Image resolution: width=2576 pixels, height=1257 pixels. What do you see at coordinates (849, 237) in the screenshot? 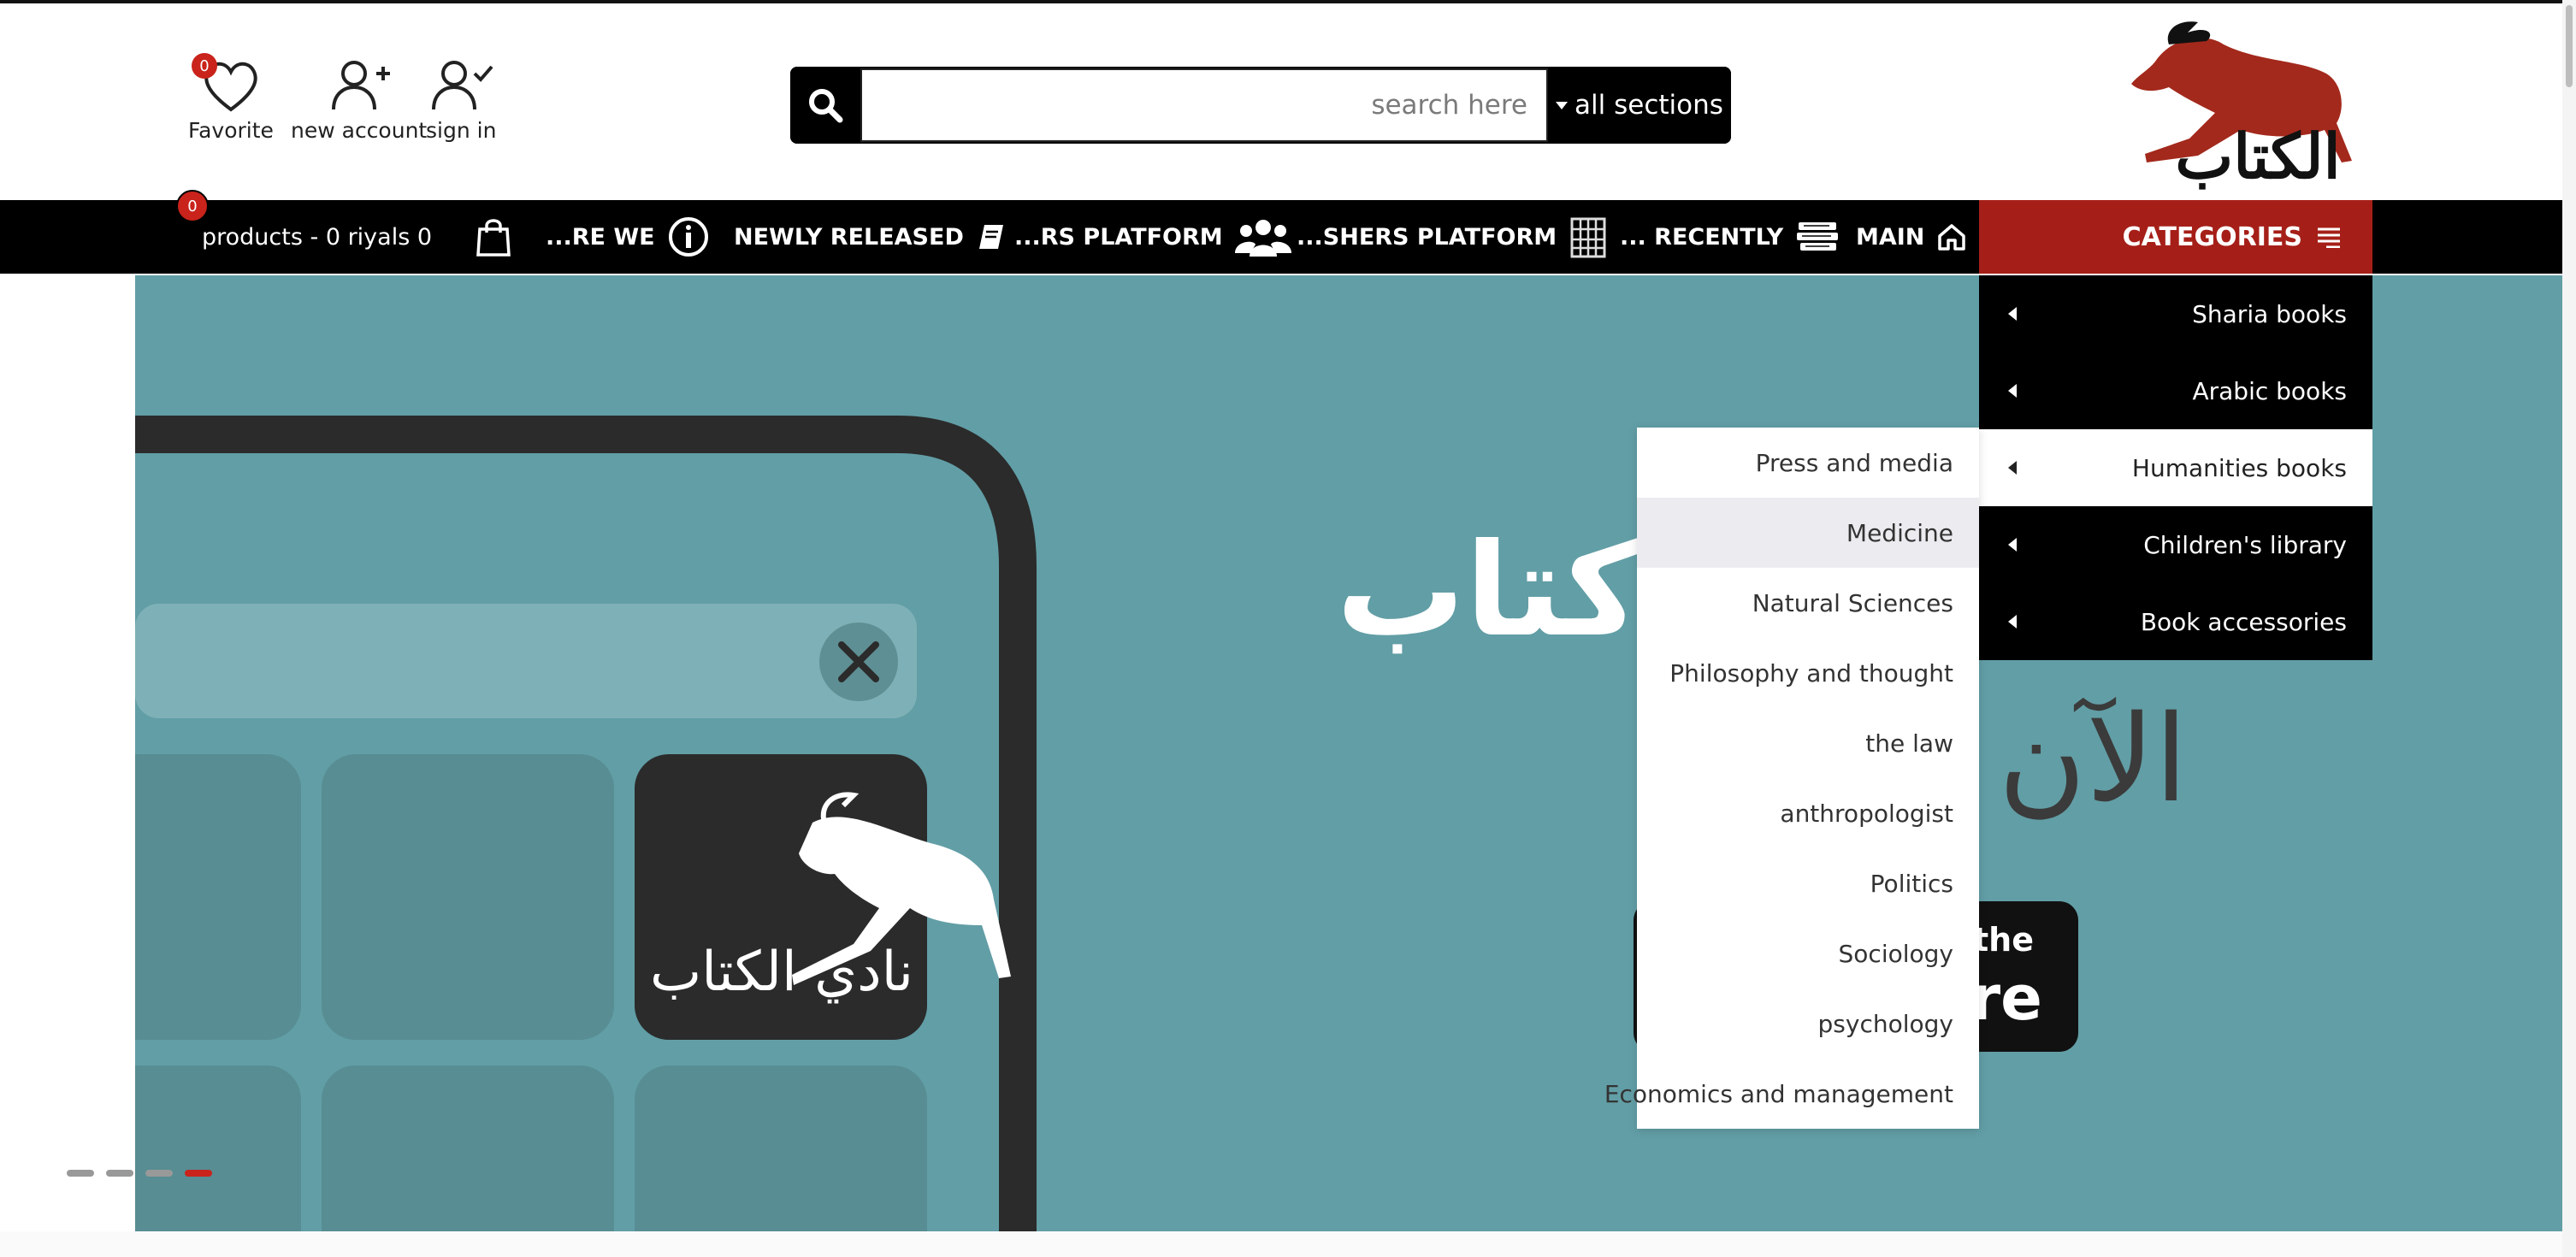
I see `nav-newly-released-label: NEWLY RELEASED` at bounding box center [849, 237].